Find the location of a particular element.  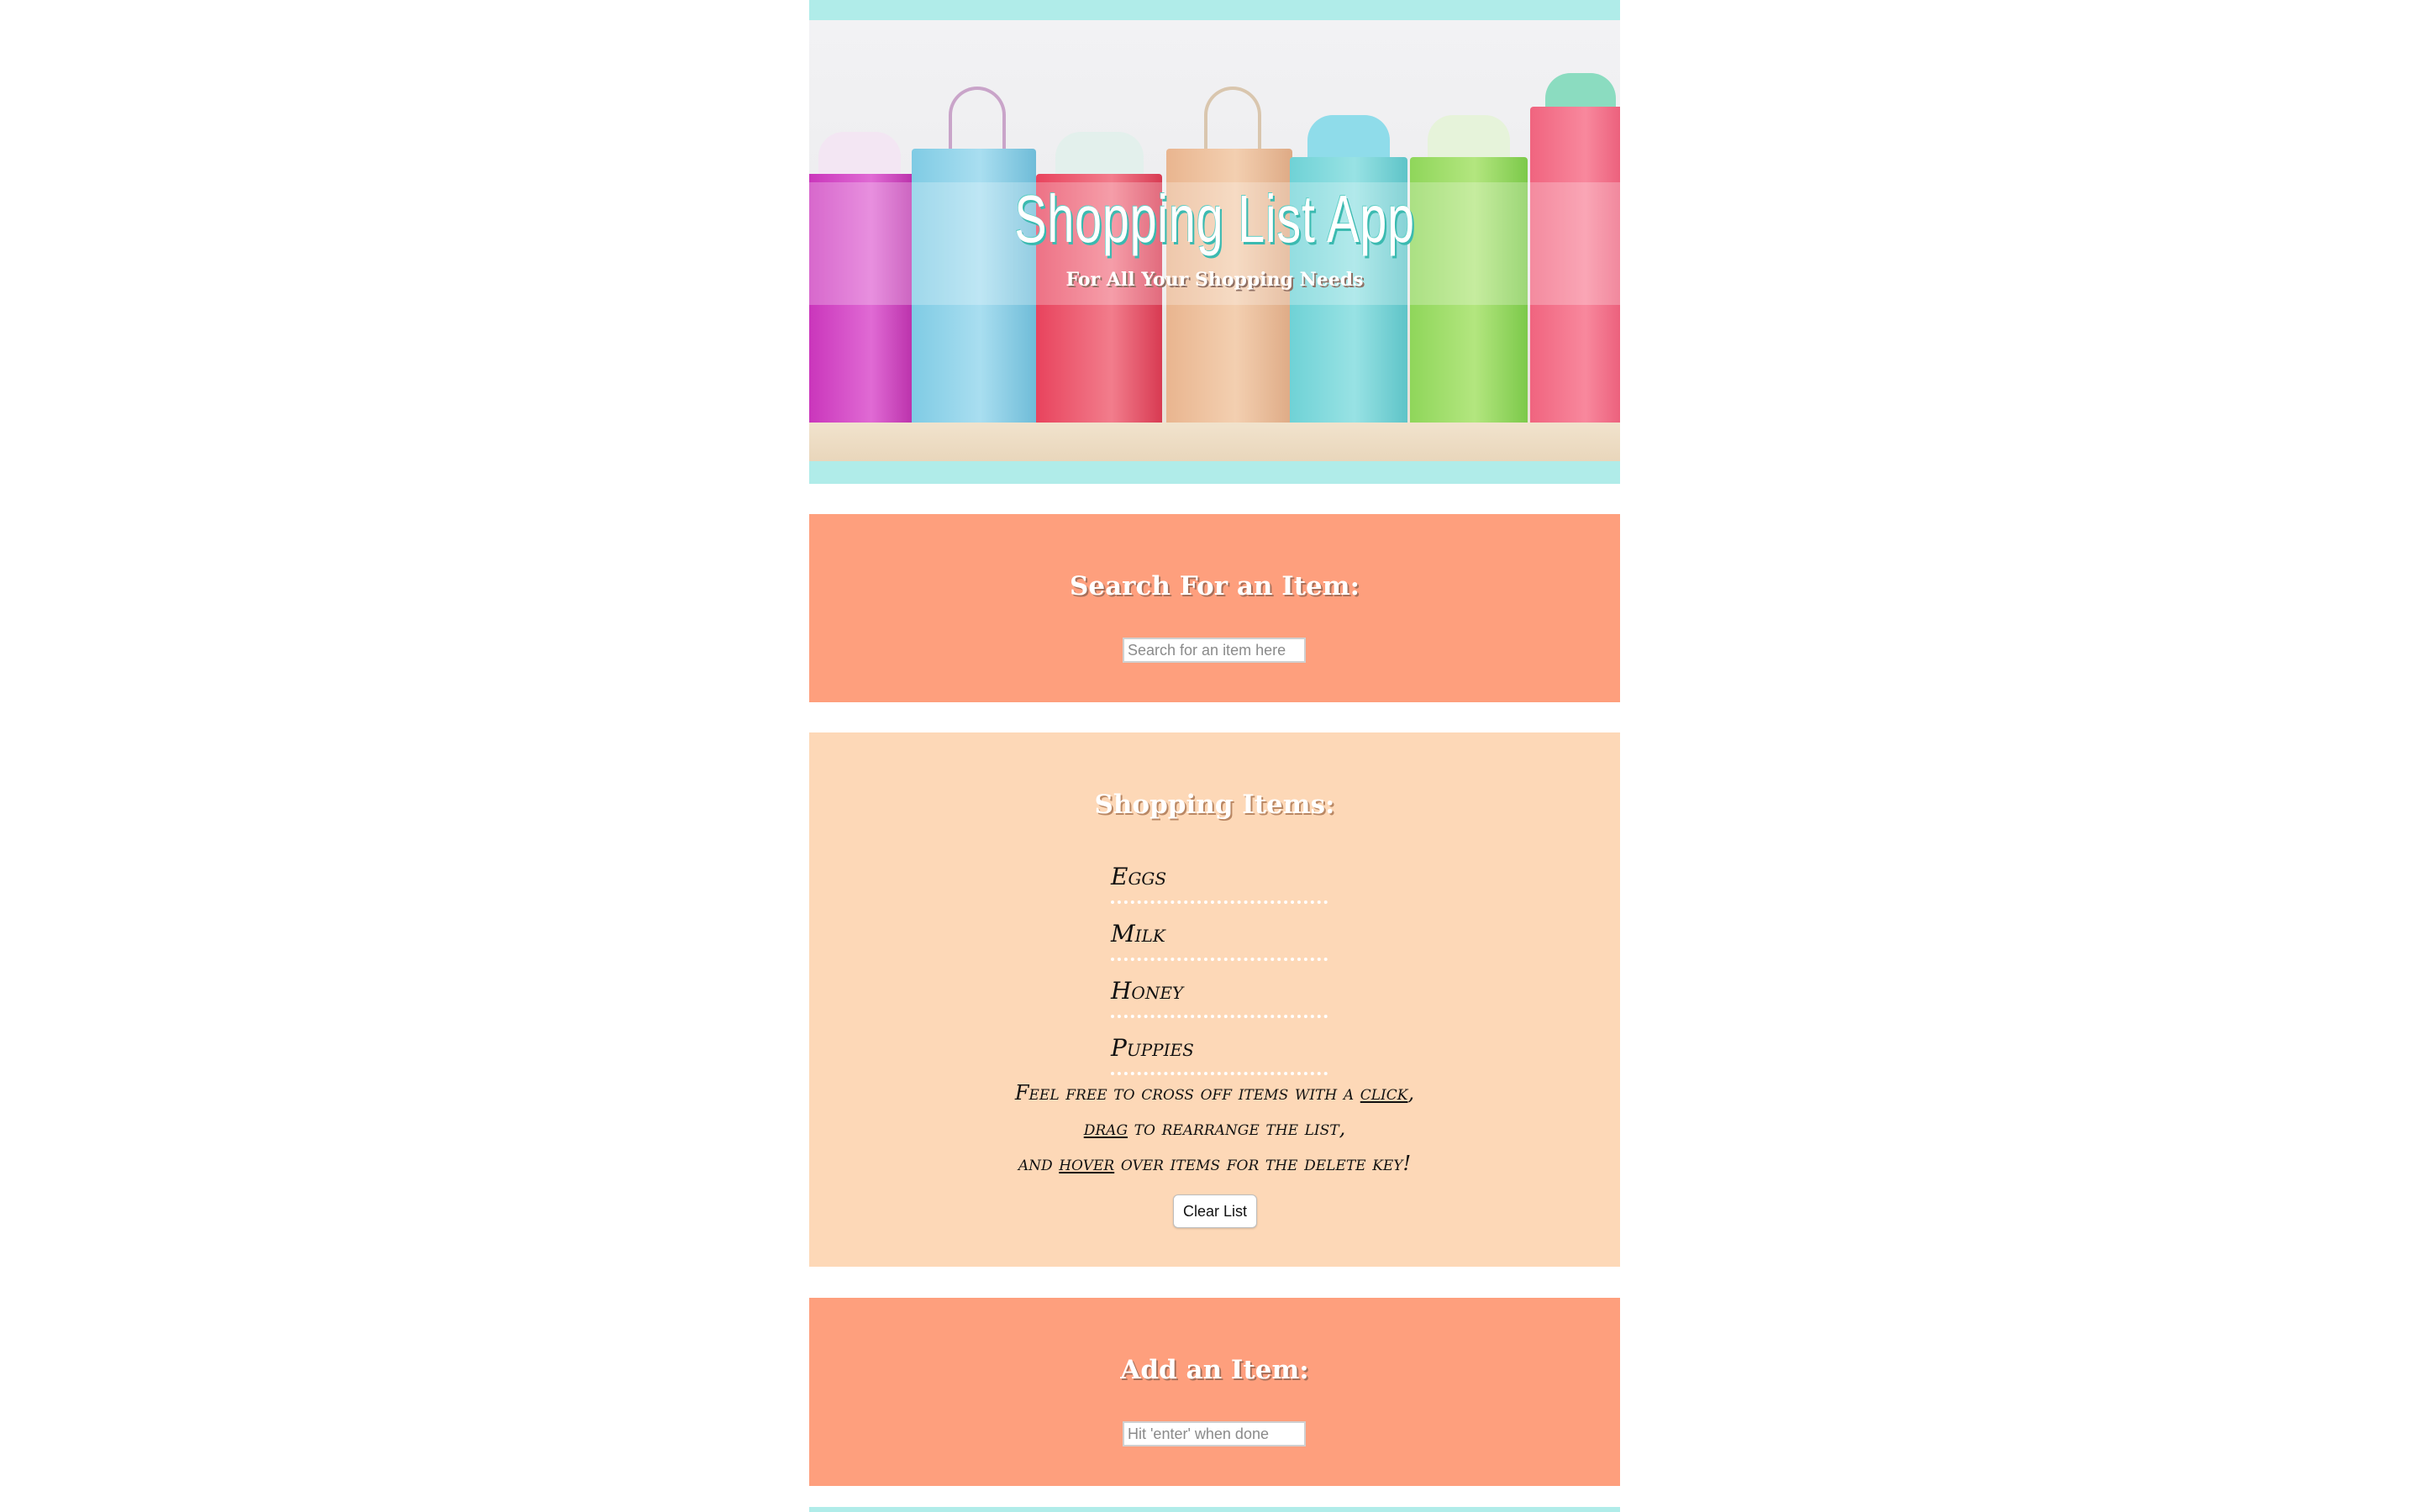

instructions-keyword-drag: drag is located at coordinates (1105, 1128).